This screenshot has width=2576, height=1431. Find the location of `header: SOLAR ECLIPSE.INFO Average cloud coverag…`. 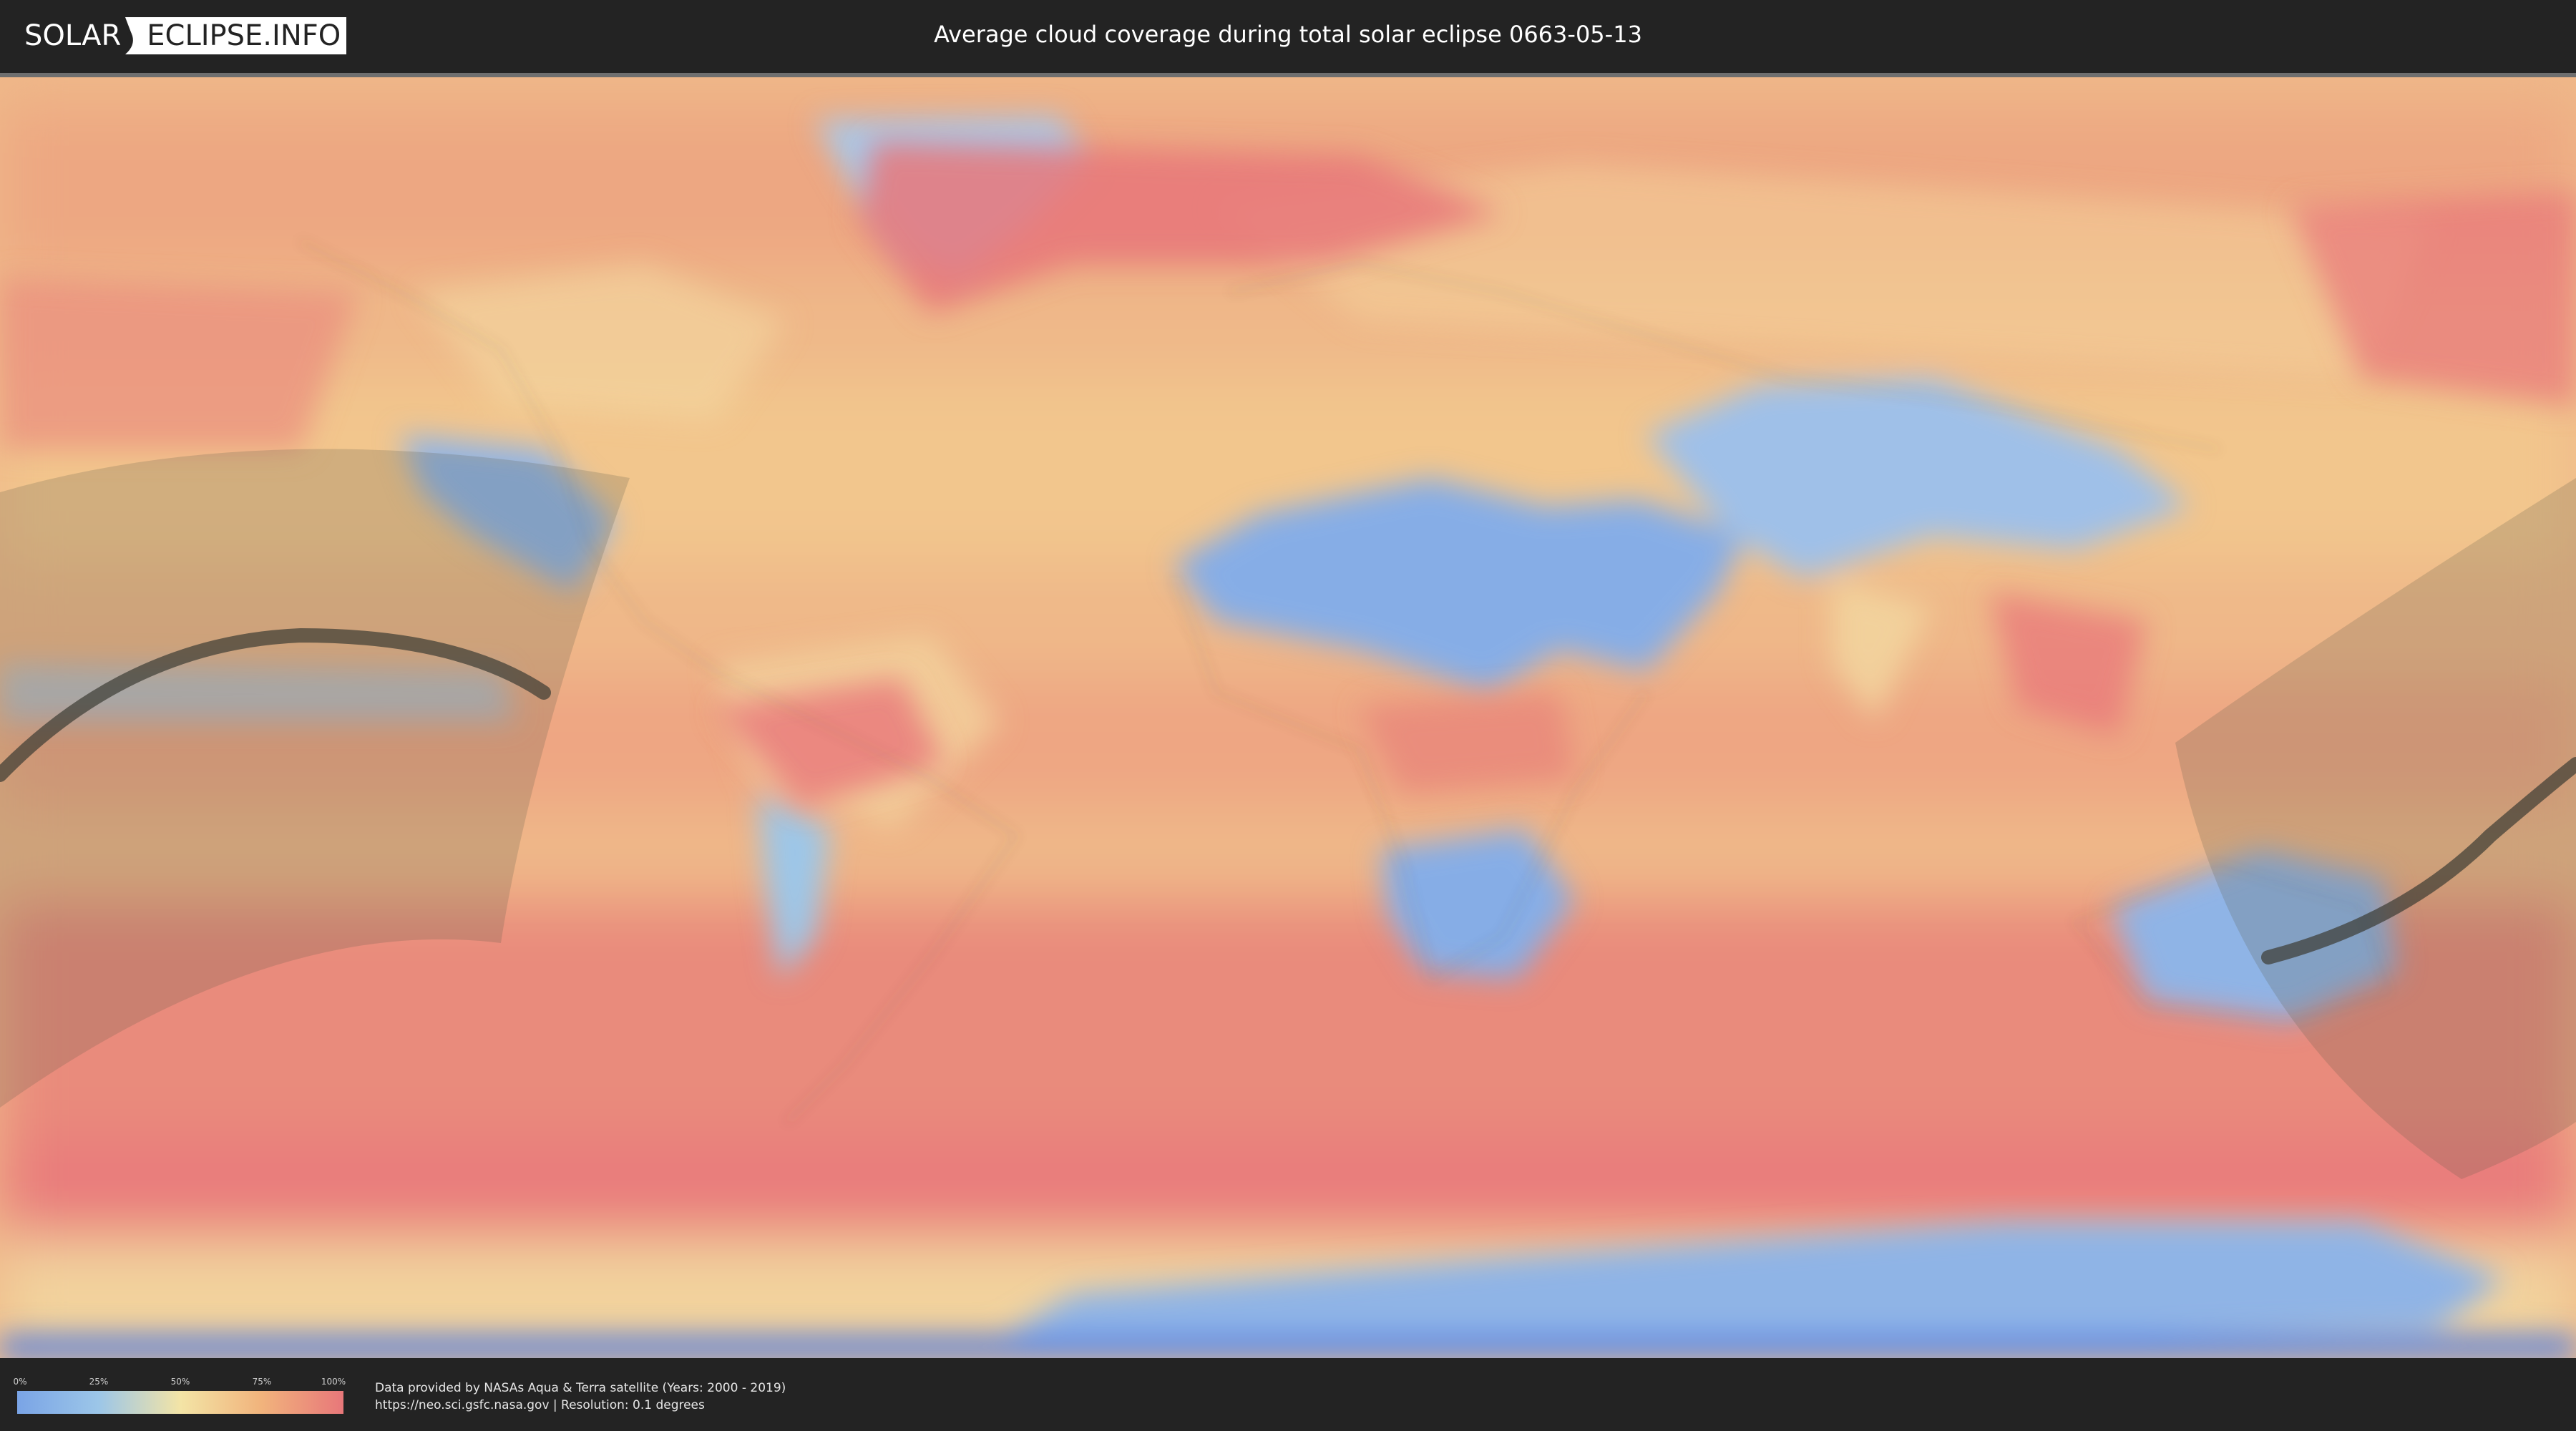

header: SOLAR ECLIPSE.INFO Average cloud coverag… is located at coordinates (1288, 36).